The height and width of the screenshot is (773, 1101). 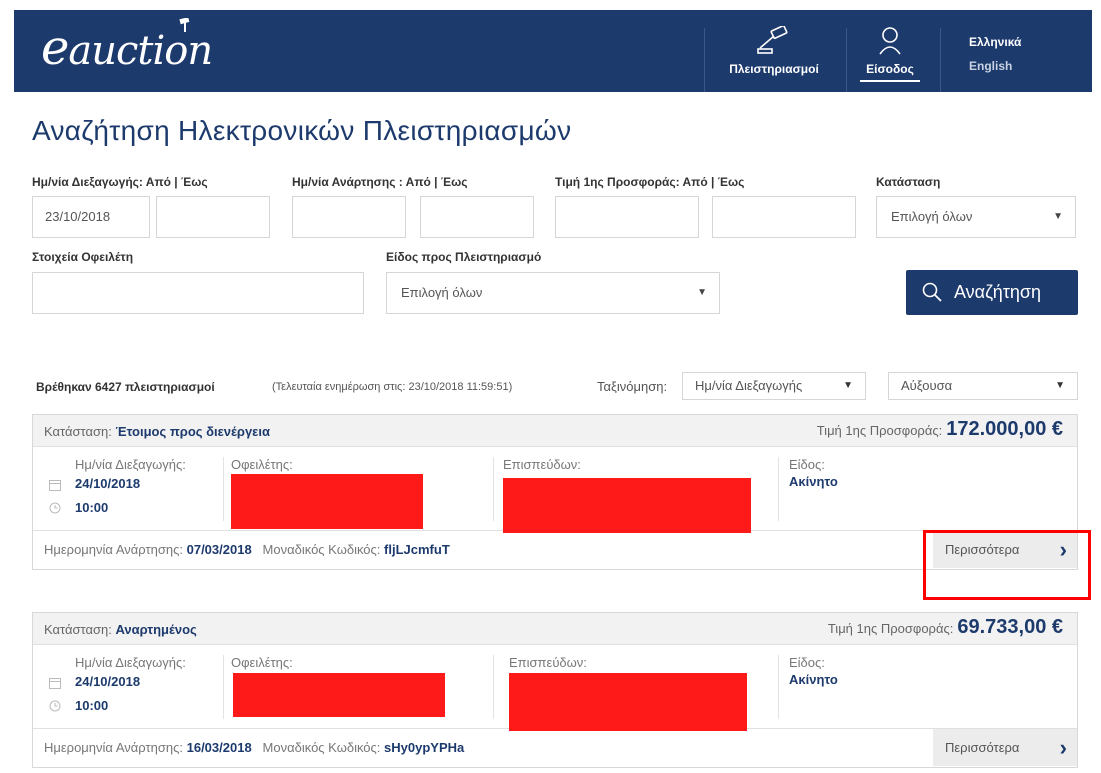 What do you see at coordinates (349, 217) in the screenshot?
I see `posted-from-input` at bounding box center [349, 217].